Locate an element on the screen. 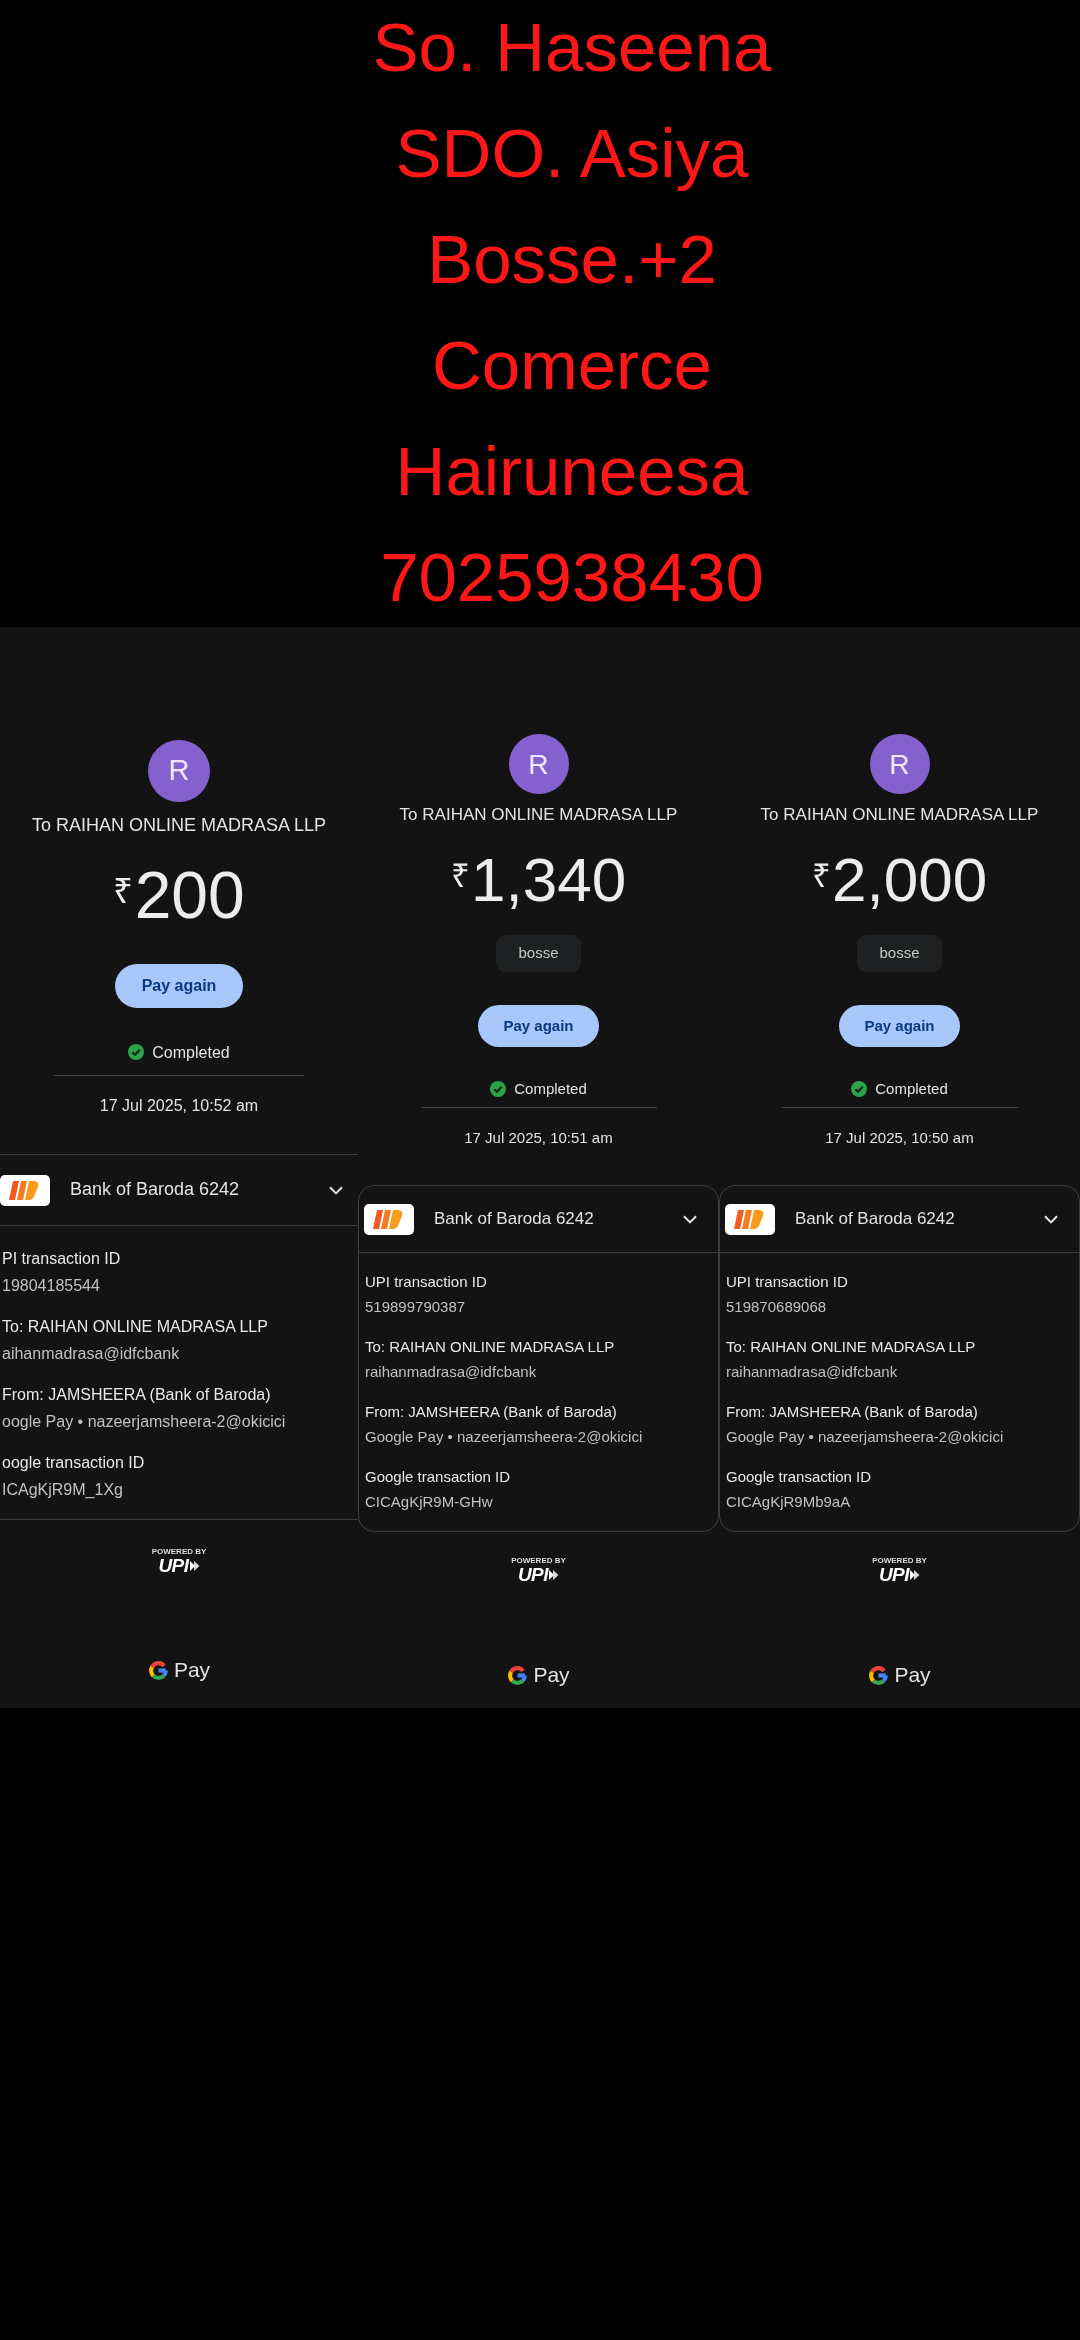 Image resolution: width=1080 pixels, height=2340 pixels. date-text: 17 Jul 2025, 10:52 am is located at coordinates (179, 1105).